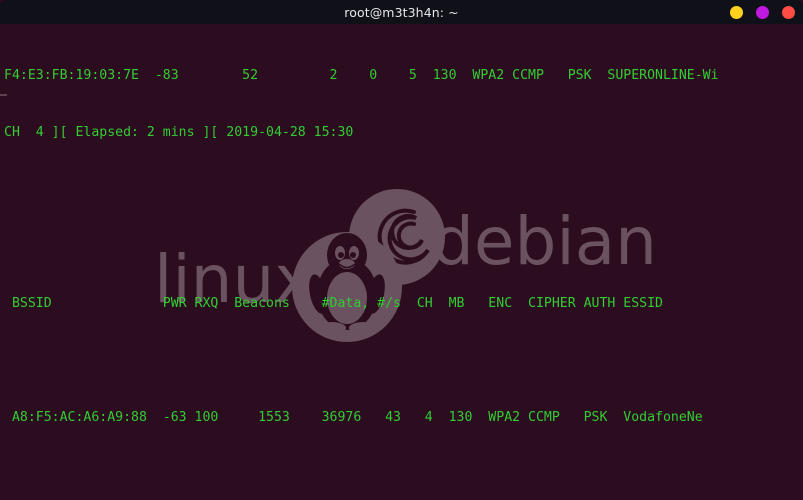  I want to click on maximize-button-icon, so click(762, 12).